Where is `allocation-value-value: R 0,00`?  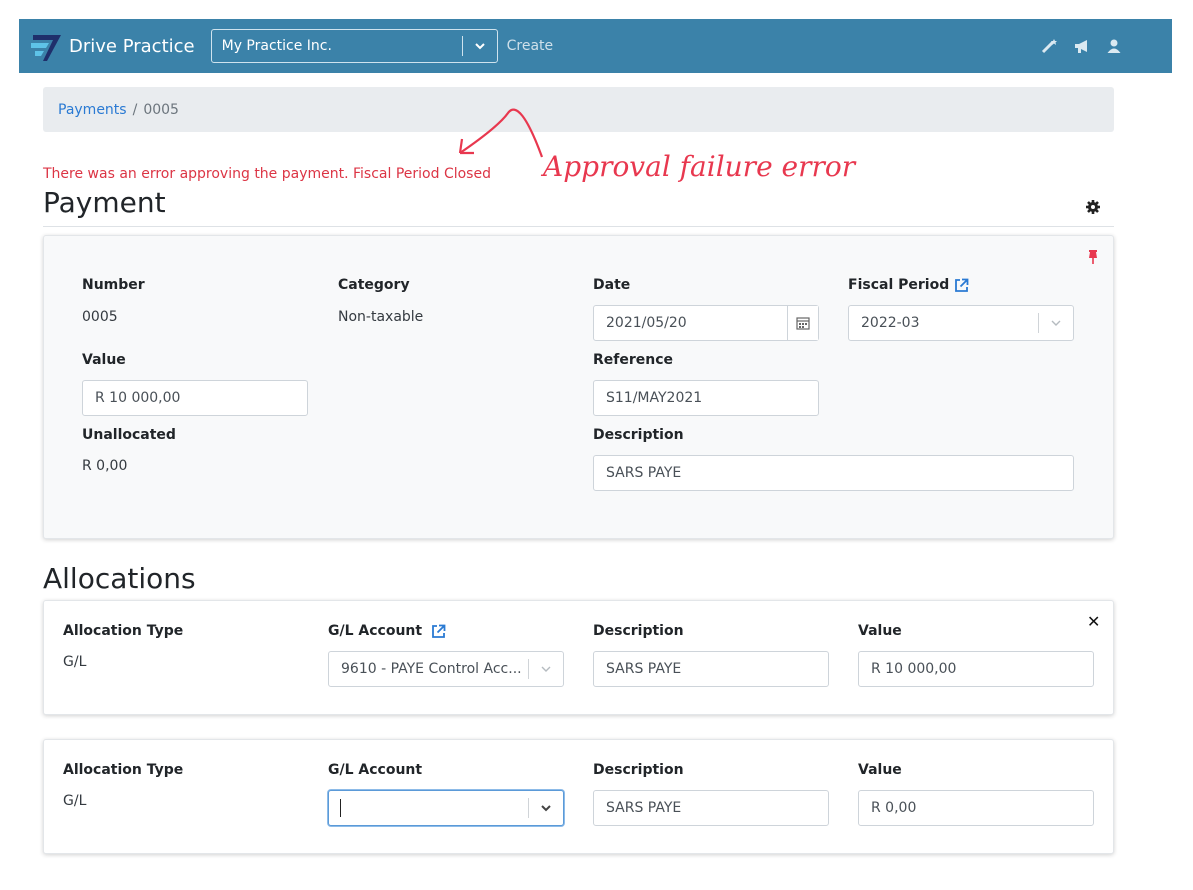
allocation-value-value: R 0,00 is located at coordinates (894, 808).